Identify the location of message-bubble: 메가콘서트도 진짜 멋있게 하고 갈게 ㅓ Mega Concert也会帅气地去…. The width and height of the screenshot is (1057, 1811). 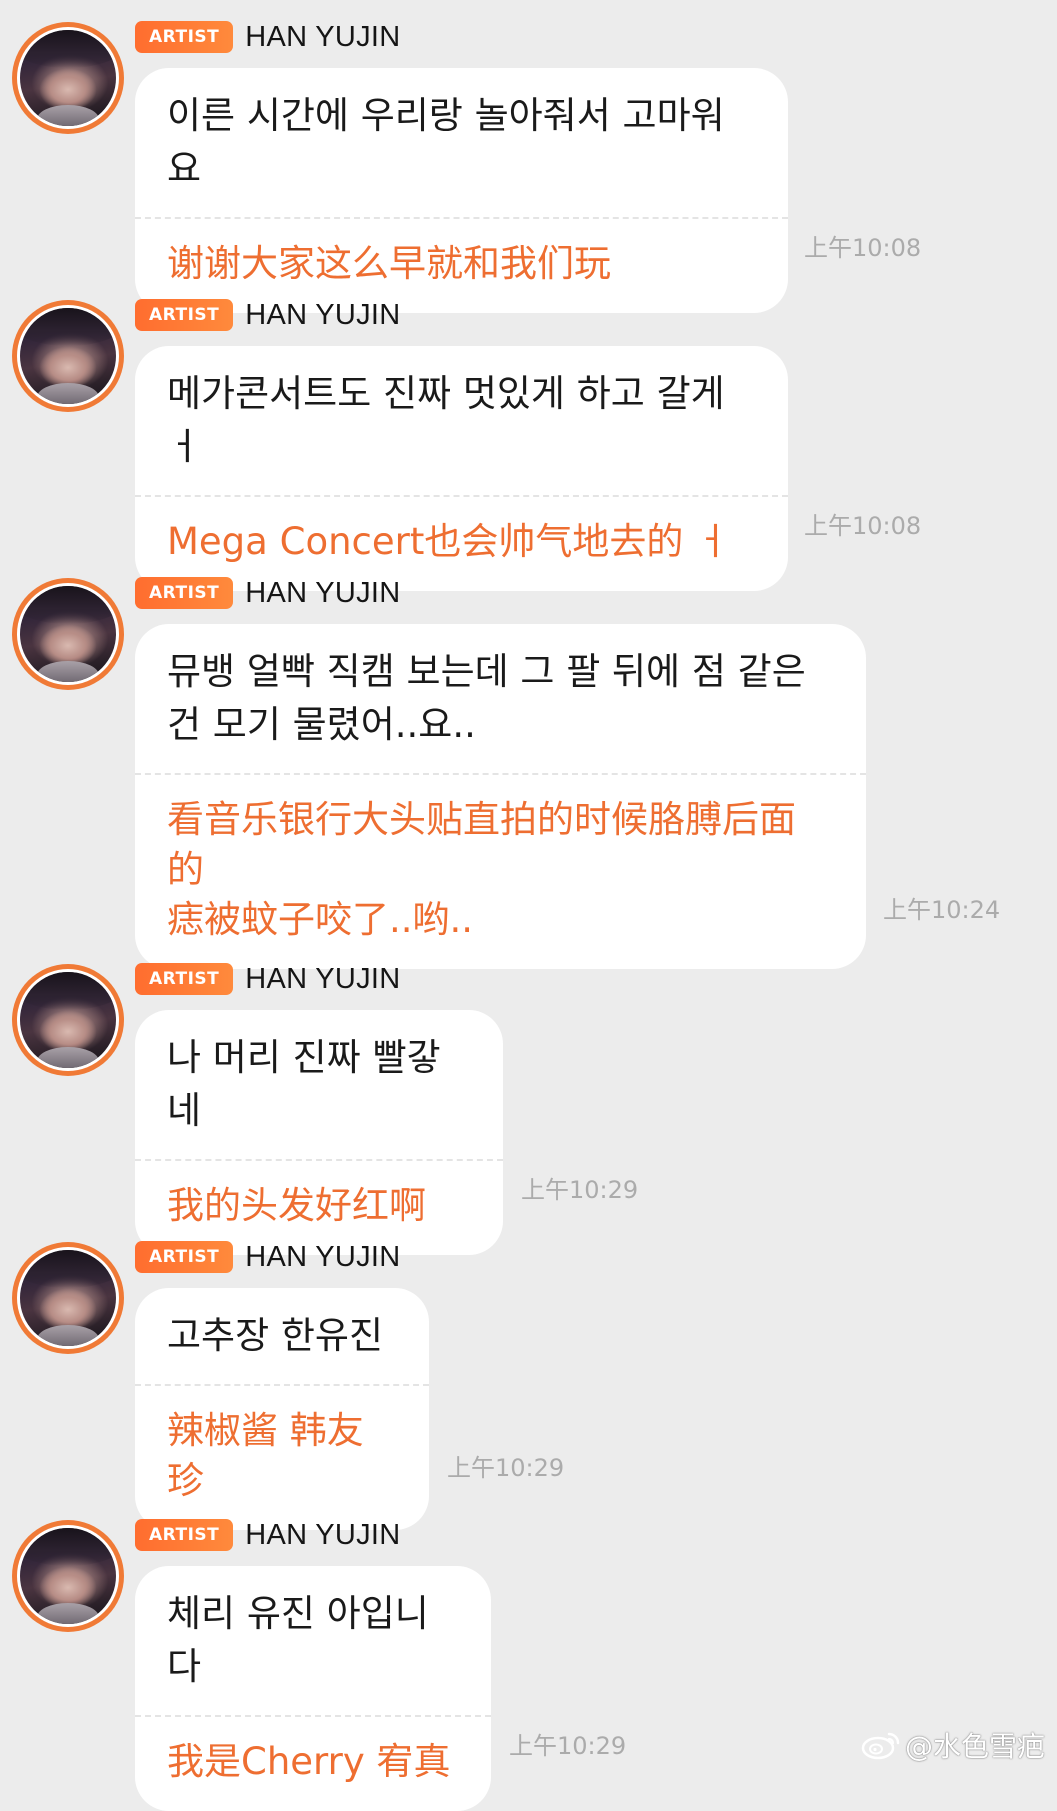
(461, 468).